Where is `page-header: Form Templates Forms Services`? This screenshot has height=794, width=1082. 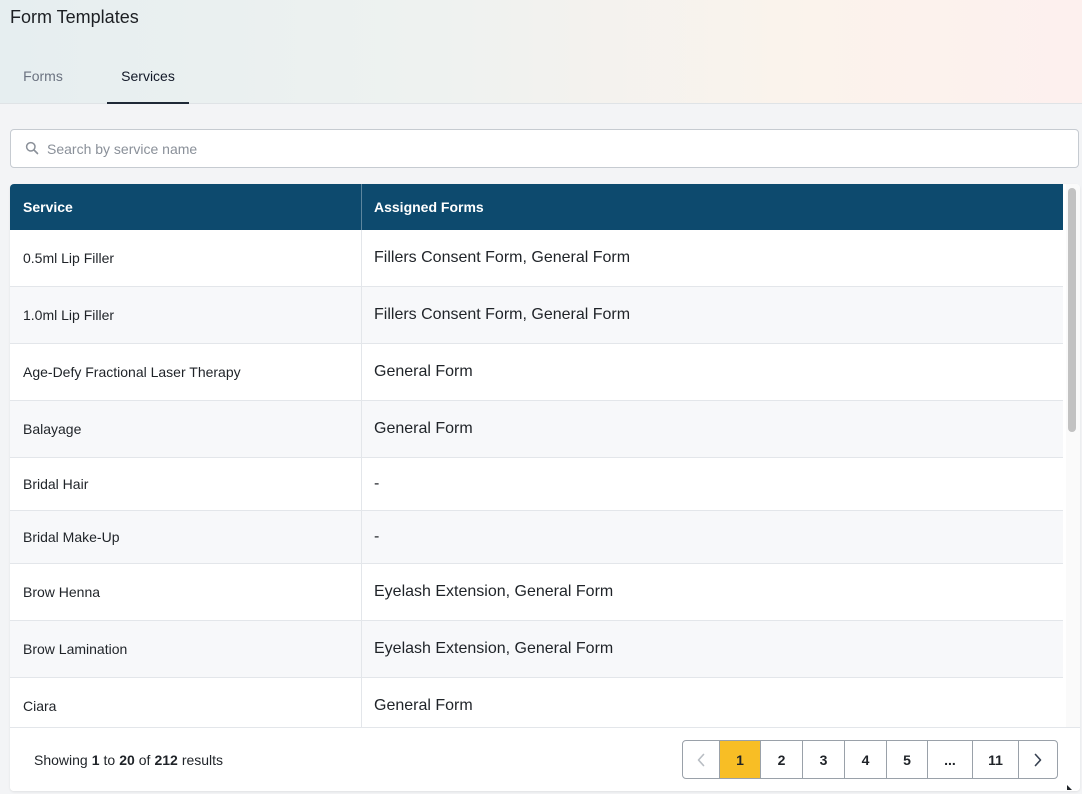
page-header: Form Templates Forms Services is located at coordinates (541, 52).